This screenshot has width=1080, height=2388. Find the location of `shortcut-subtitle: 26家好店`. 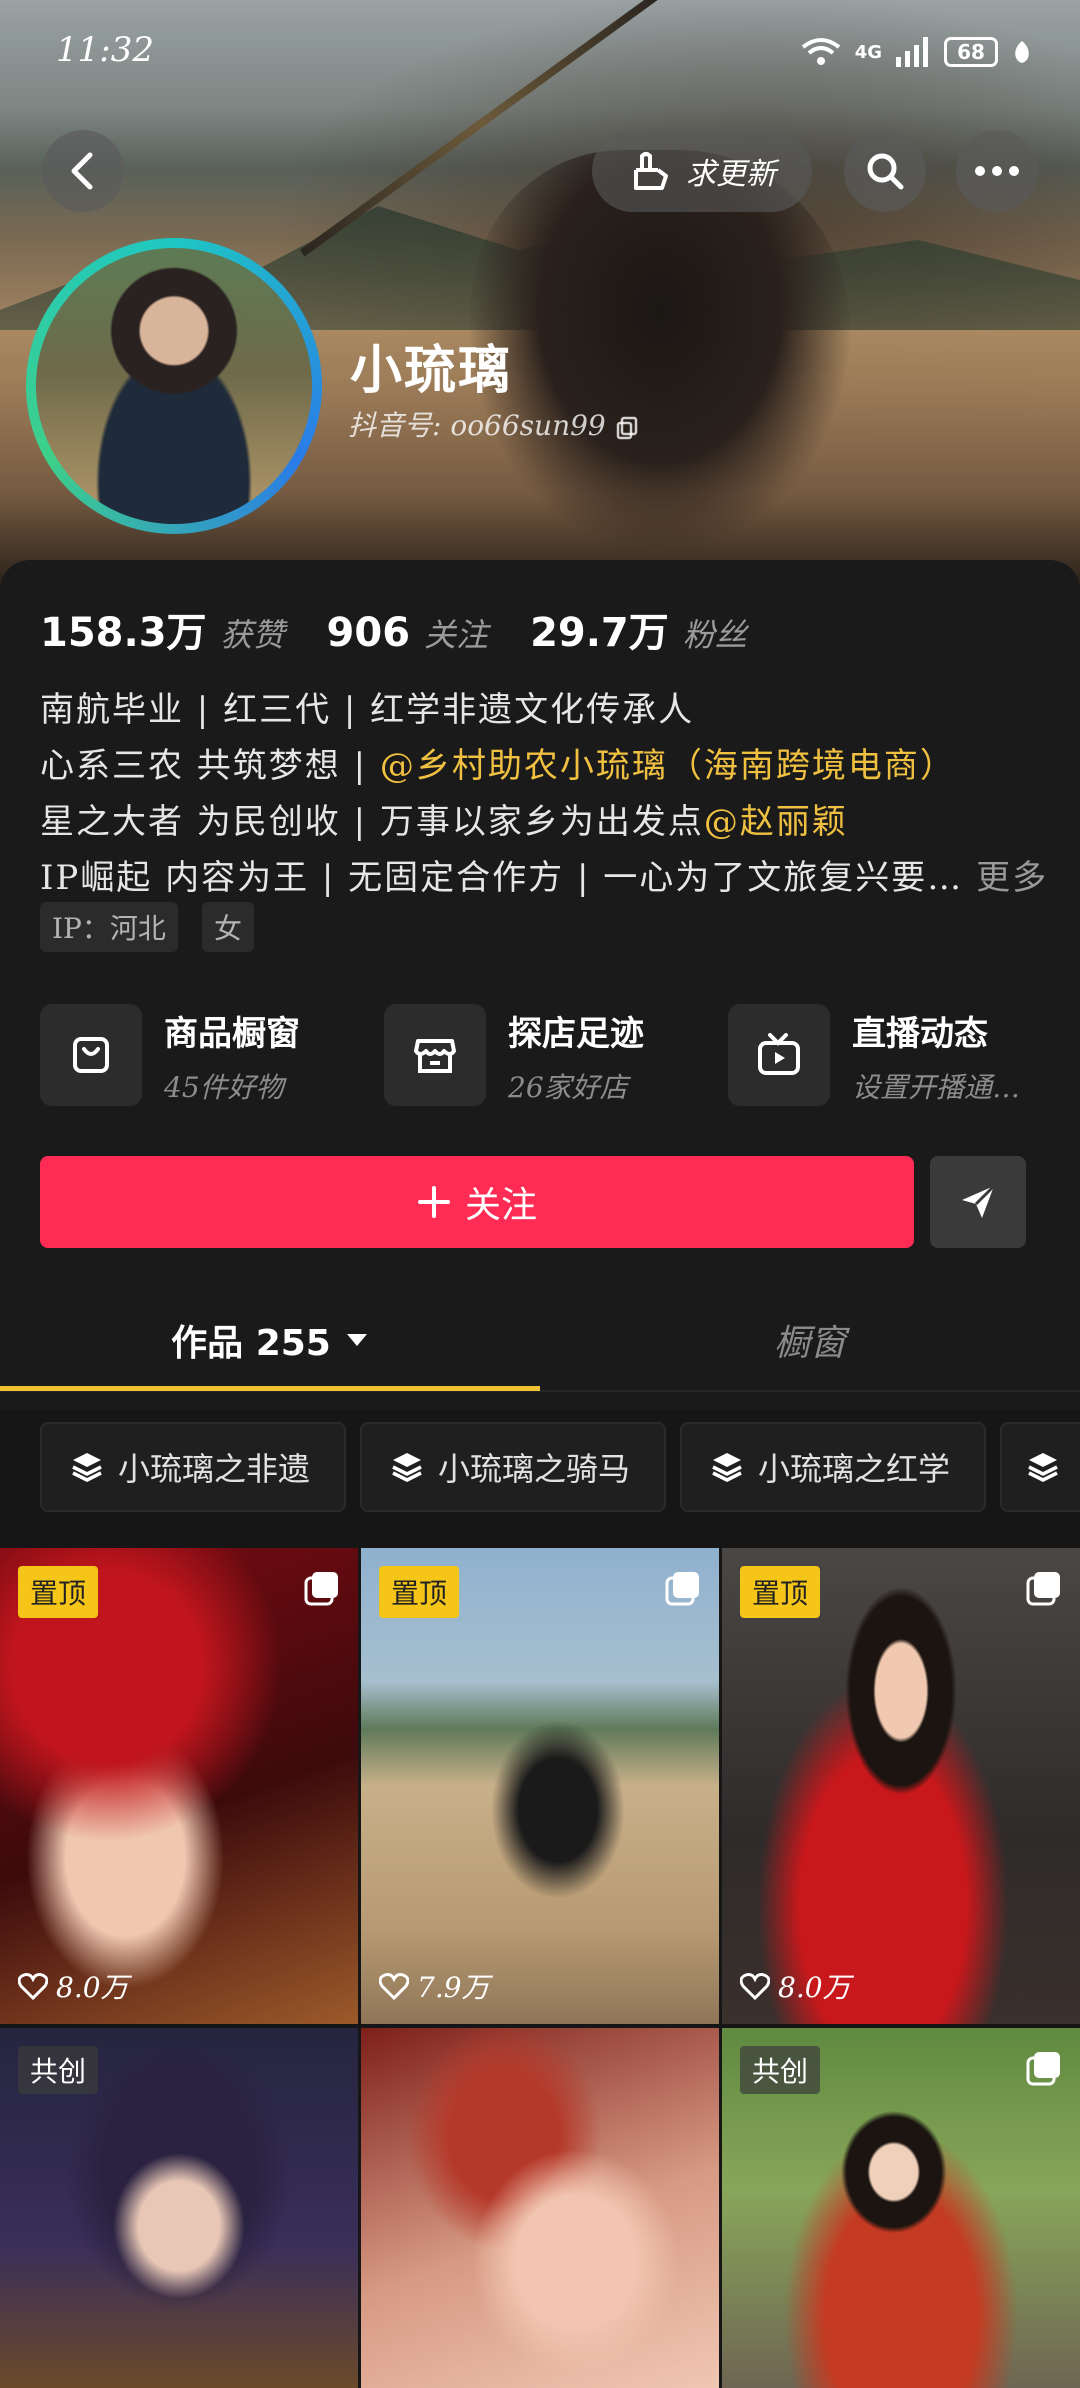

shortcut-subtitle: 26家好店 is located at coordinates (568, 1087).